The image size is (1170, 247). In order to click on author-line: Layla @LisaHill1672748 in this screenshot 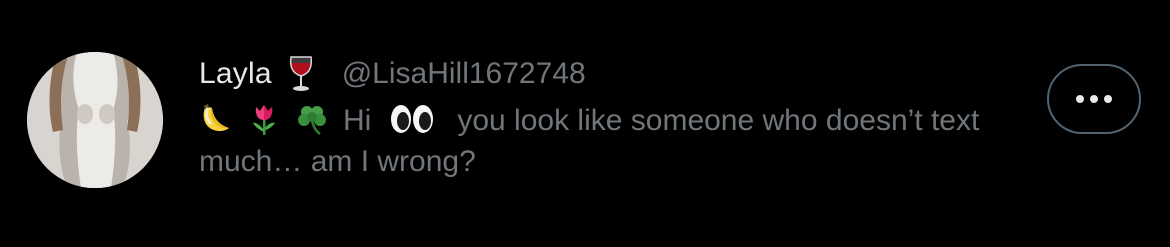, I will do `click(609, 74)`.